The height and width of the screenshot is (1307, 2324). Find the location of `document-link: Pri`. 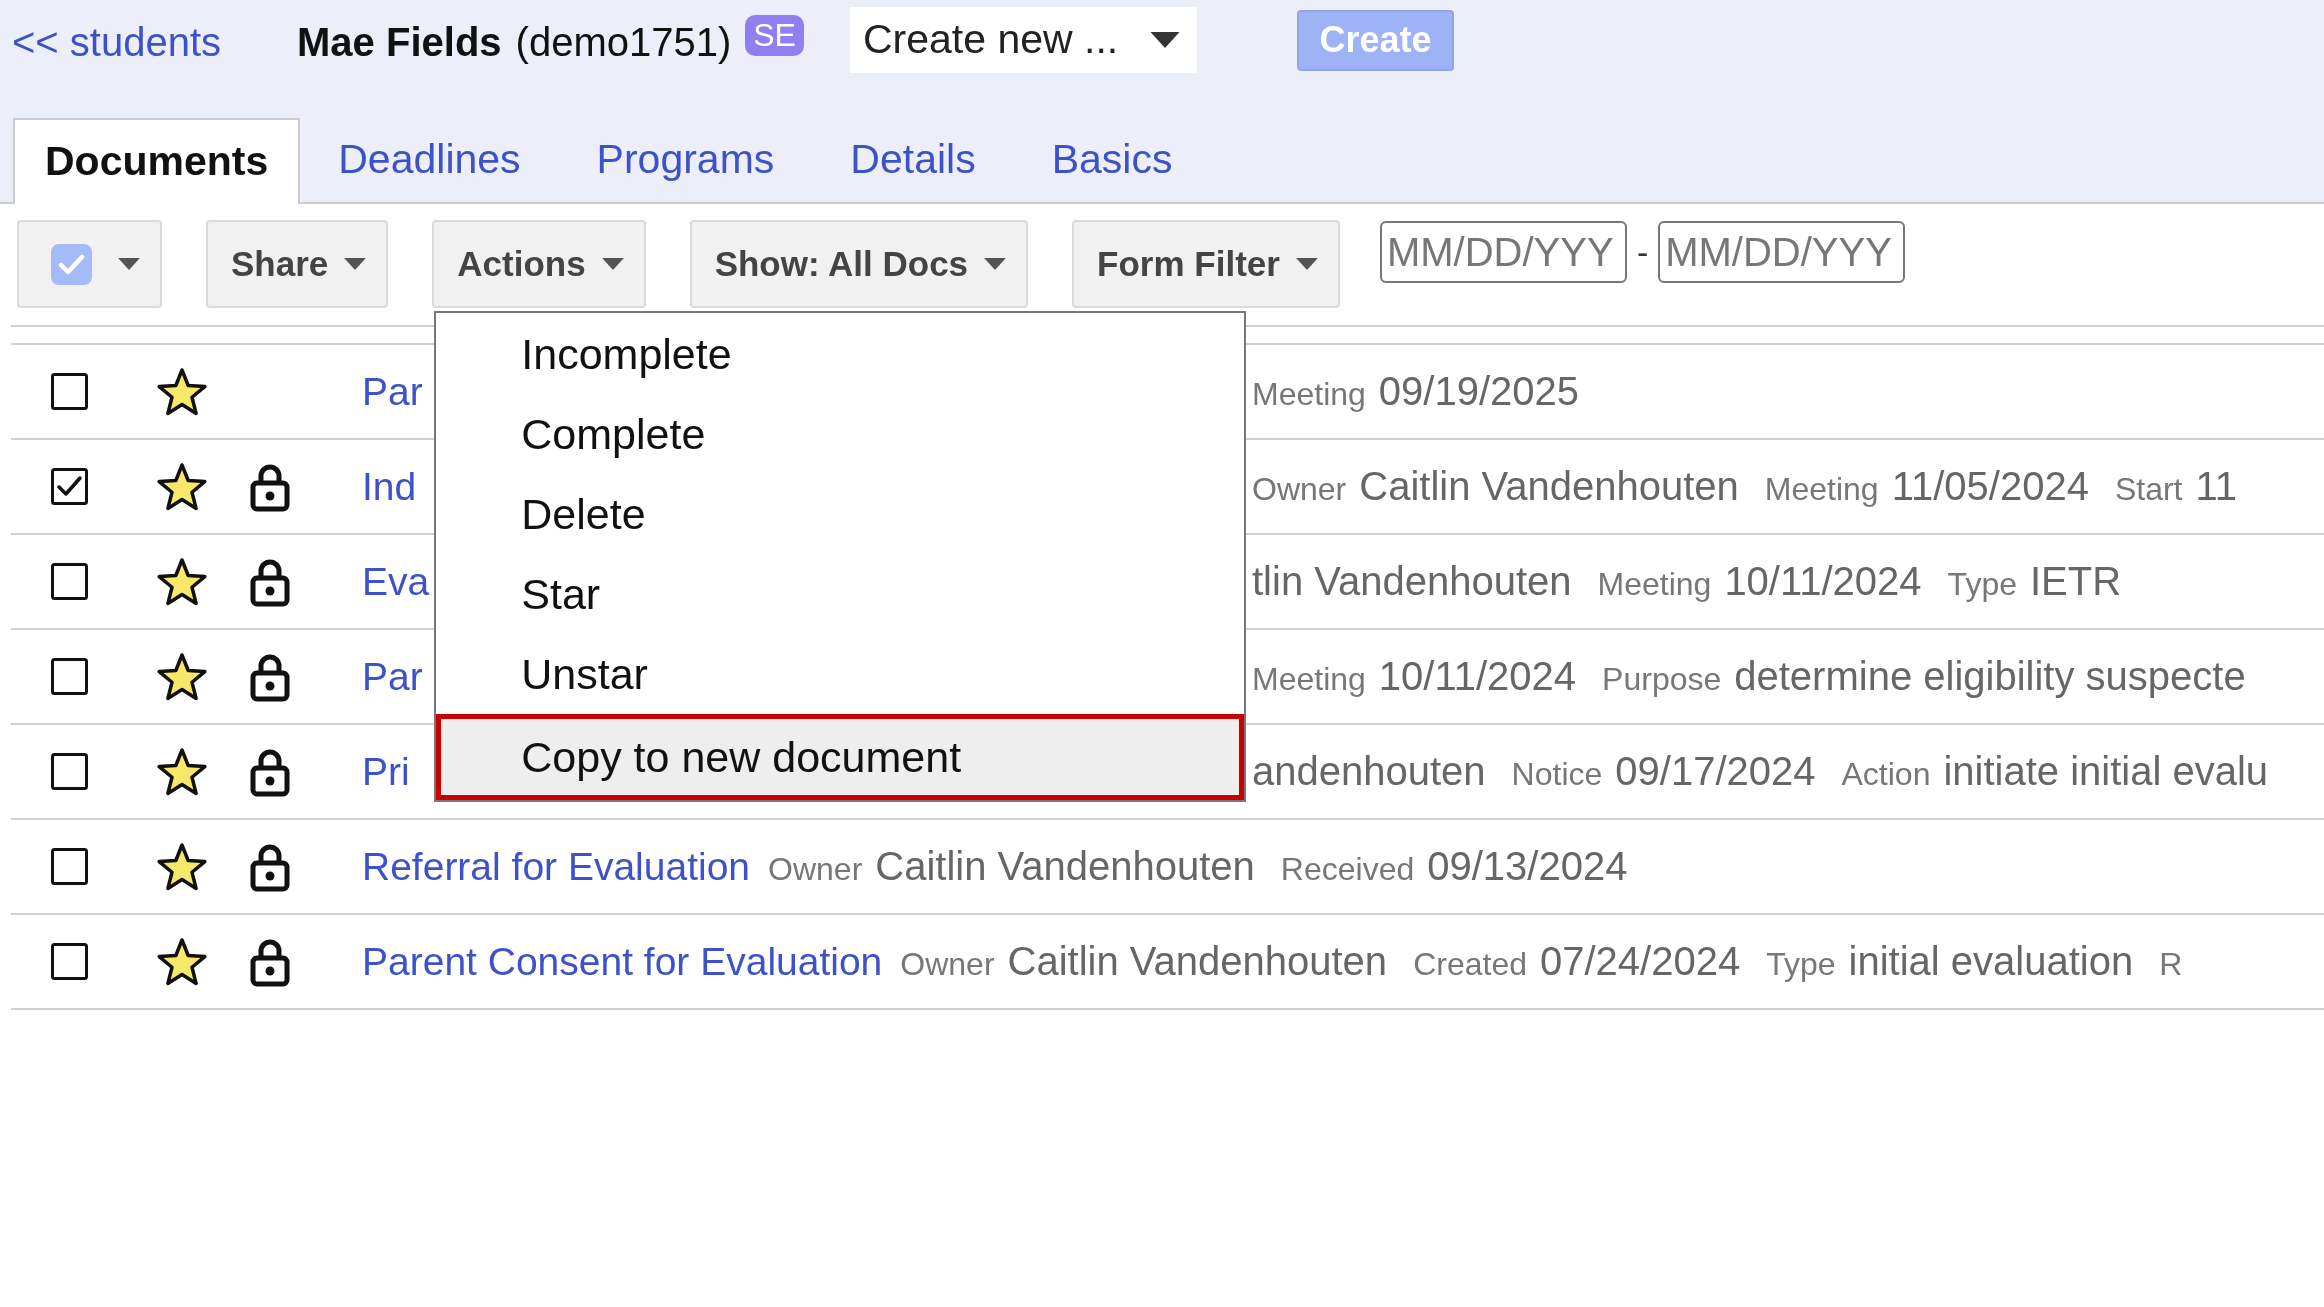

document-link: Pri is located at coordinates (386, 772).